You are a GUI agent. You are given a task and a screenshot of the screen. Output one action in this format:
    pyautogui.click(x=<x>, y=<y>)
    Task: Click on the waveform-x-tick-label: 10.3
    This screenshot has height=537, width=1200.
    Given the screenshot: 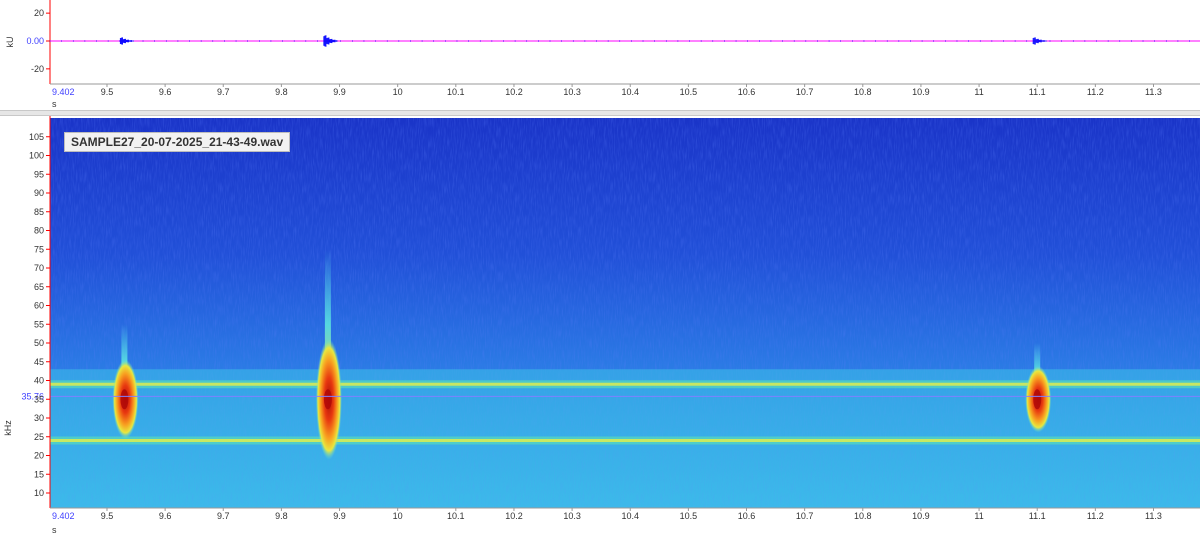 What is the action you would take?
    pyautogui.click(x=572, y=92)
    